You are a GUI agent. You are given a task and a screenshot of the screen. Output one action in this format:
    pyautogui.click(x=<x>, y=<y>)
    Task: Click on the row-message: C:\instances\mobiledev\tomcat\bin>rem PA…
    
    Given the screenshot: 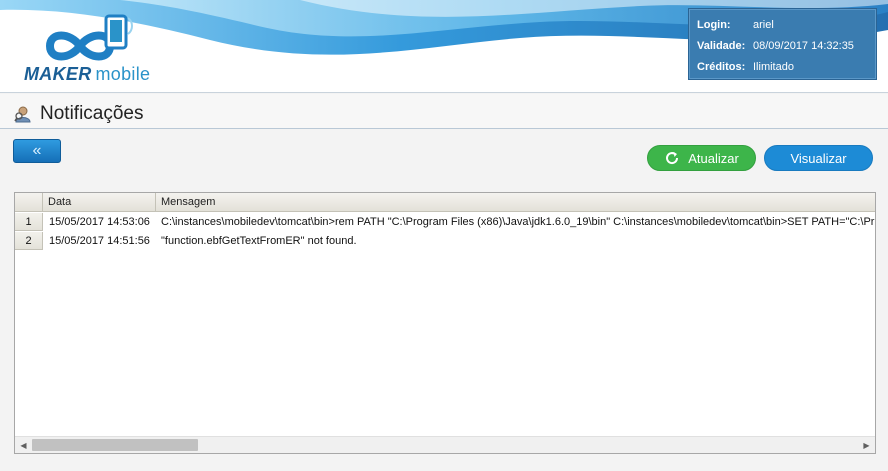 What is the action you would take?
    pyautogui.click(x=518, y=222)
    